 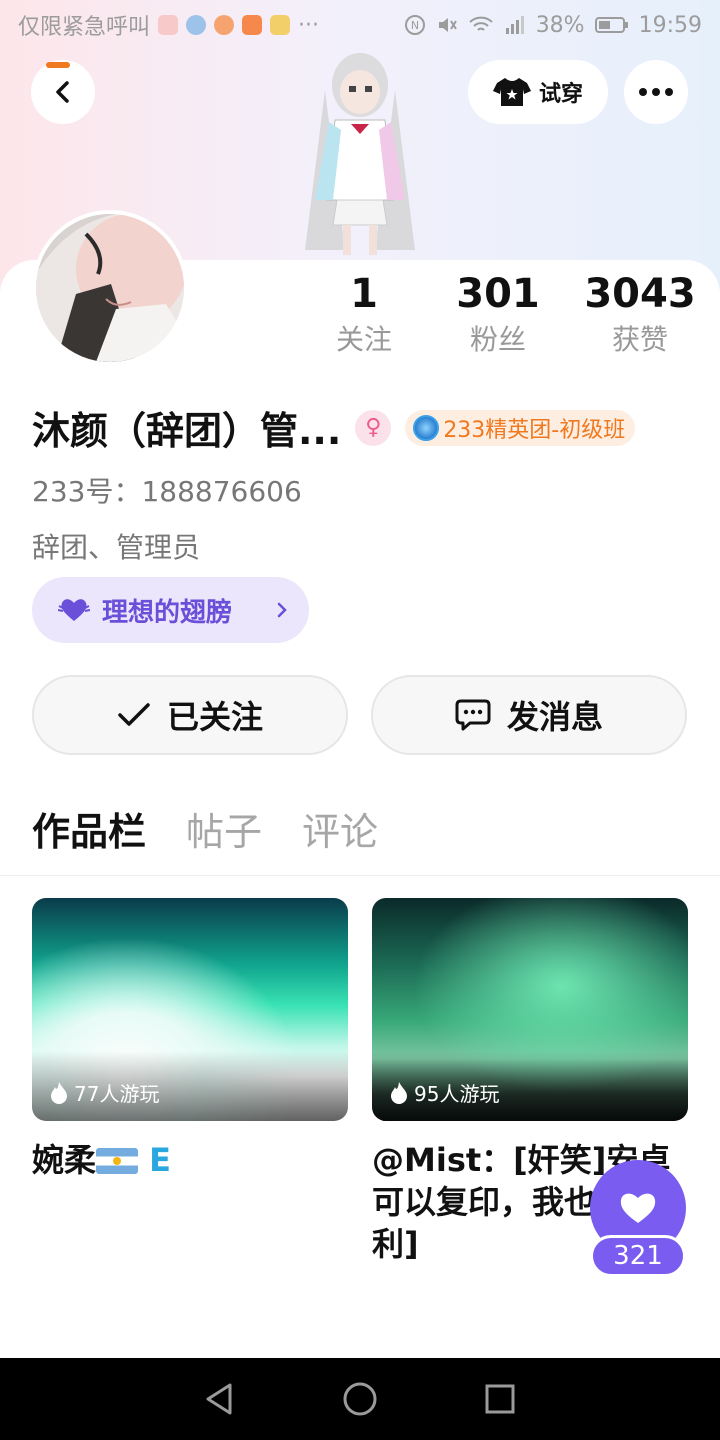 I want to click on try-on-label: 试穿, so click(x=560, y=94).